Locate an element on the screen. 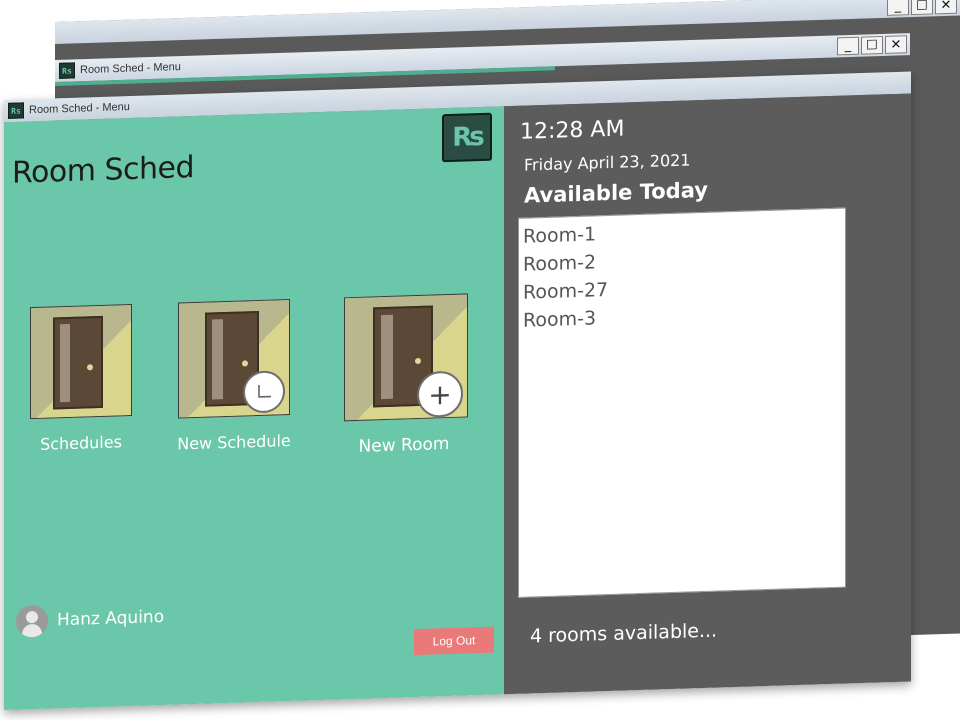  logo: Rs is located at coordinates (467, 137).